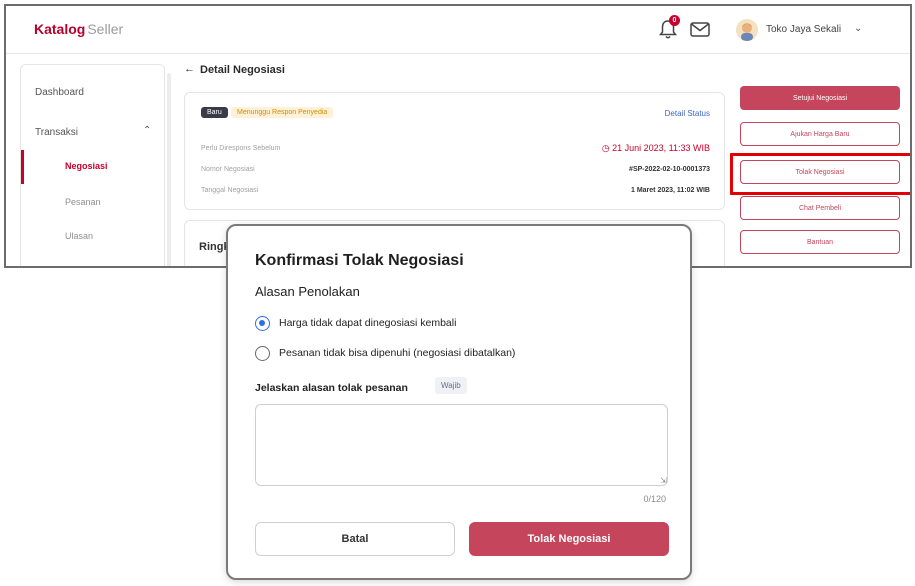 This screenshot has height=586, width=915. Describe the element at coordinates (147, 130) in the screenshot. I see `chevron-up-icon: ⌃` at that location.